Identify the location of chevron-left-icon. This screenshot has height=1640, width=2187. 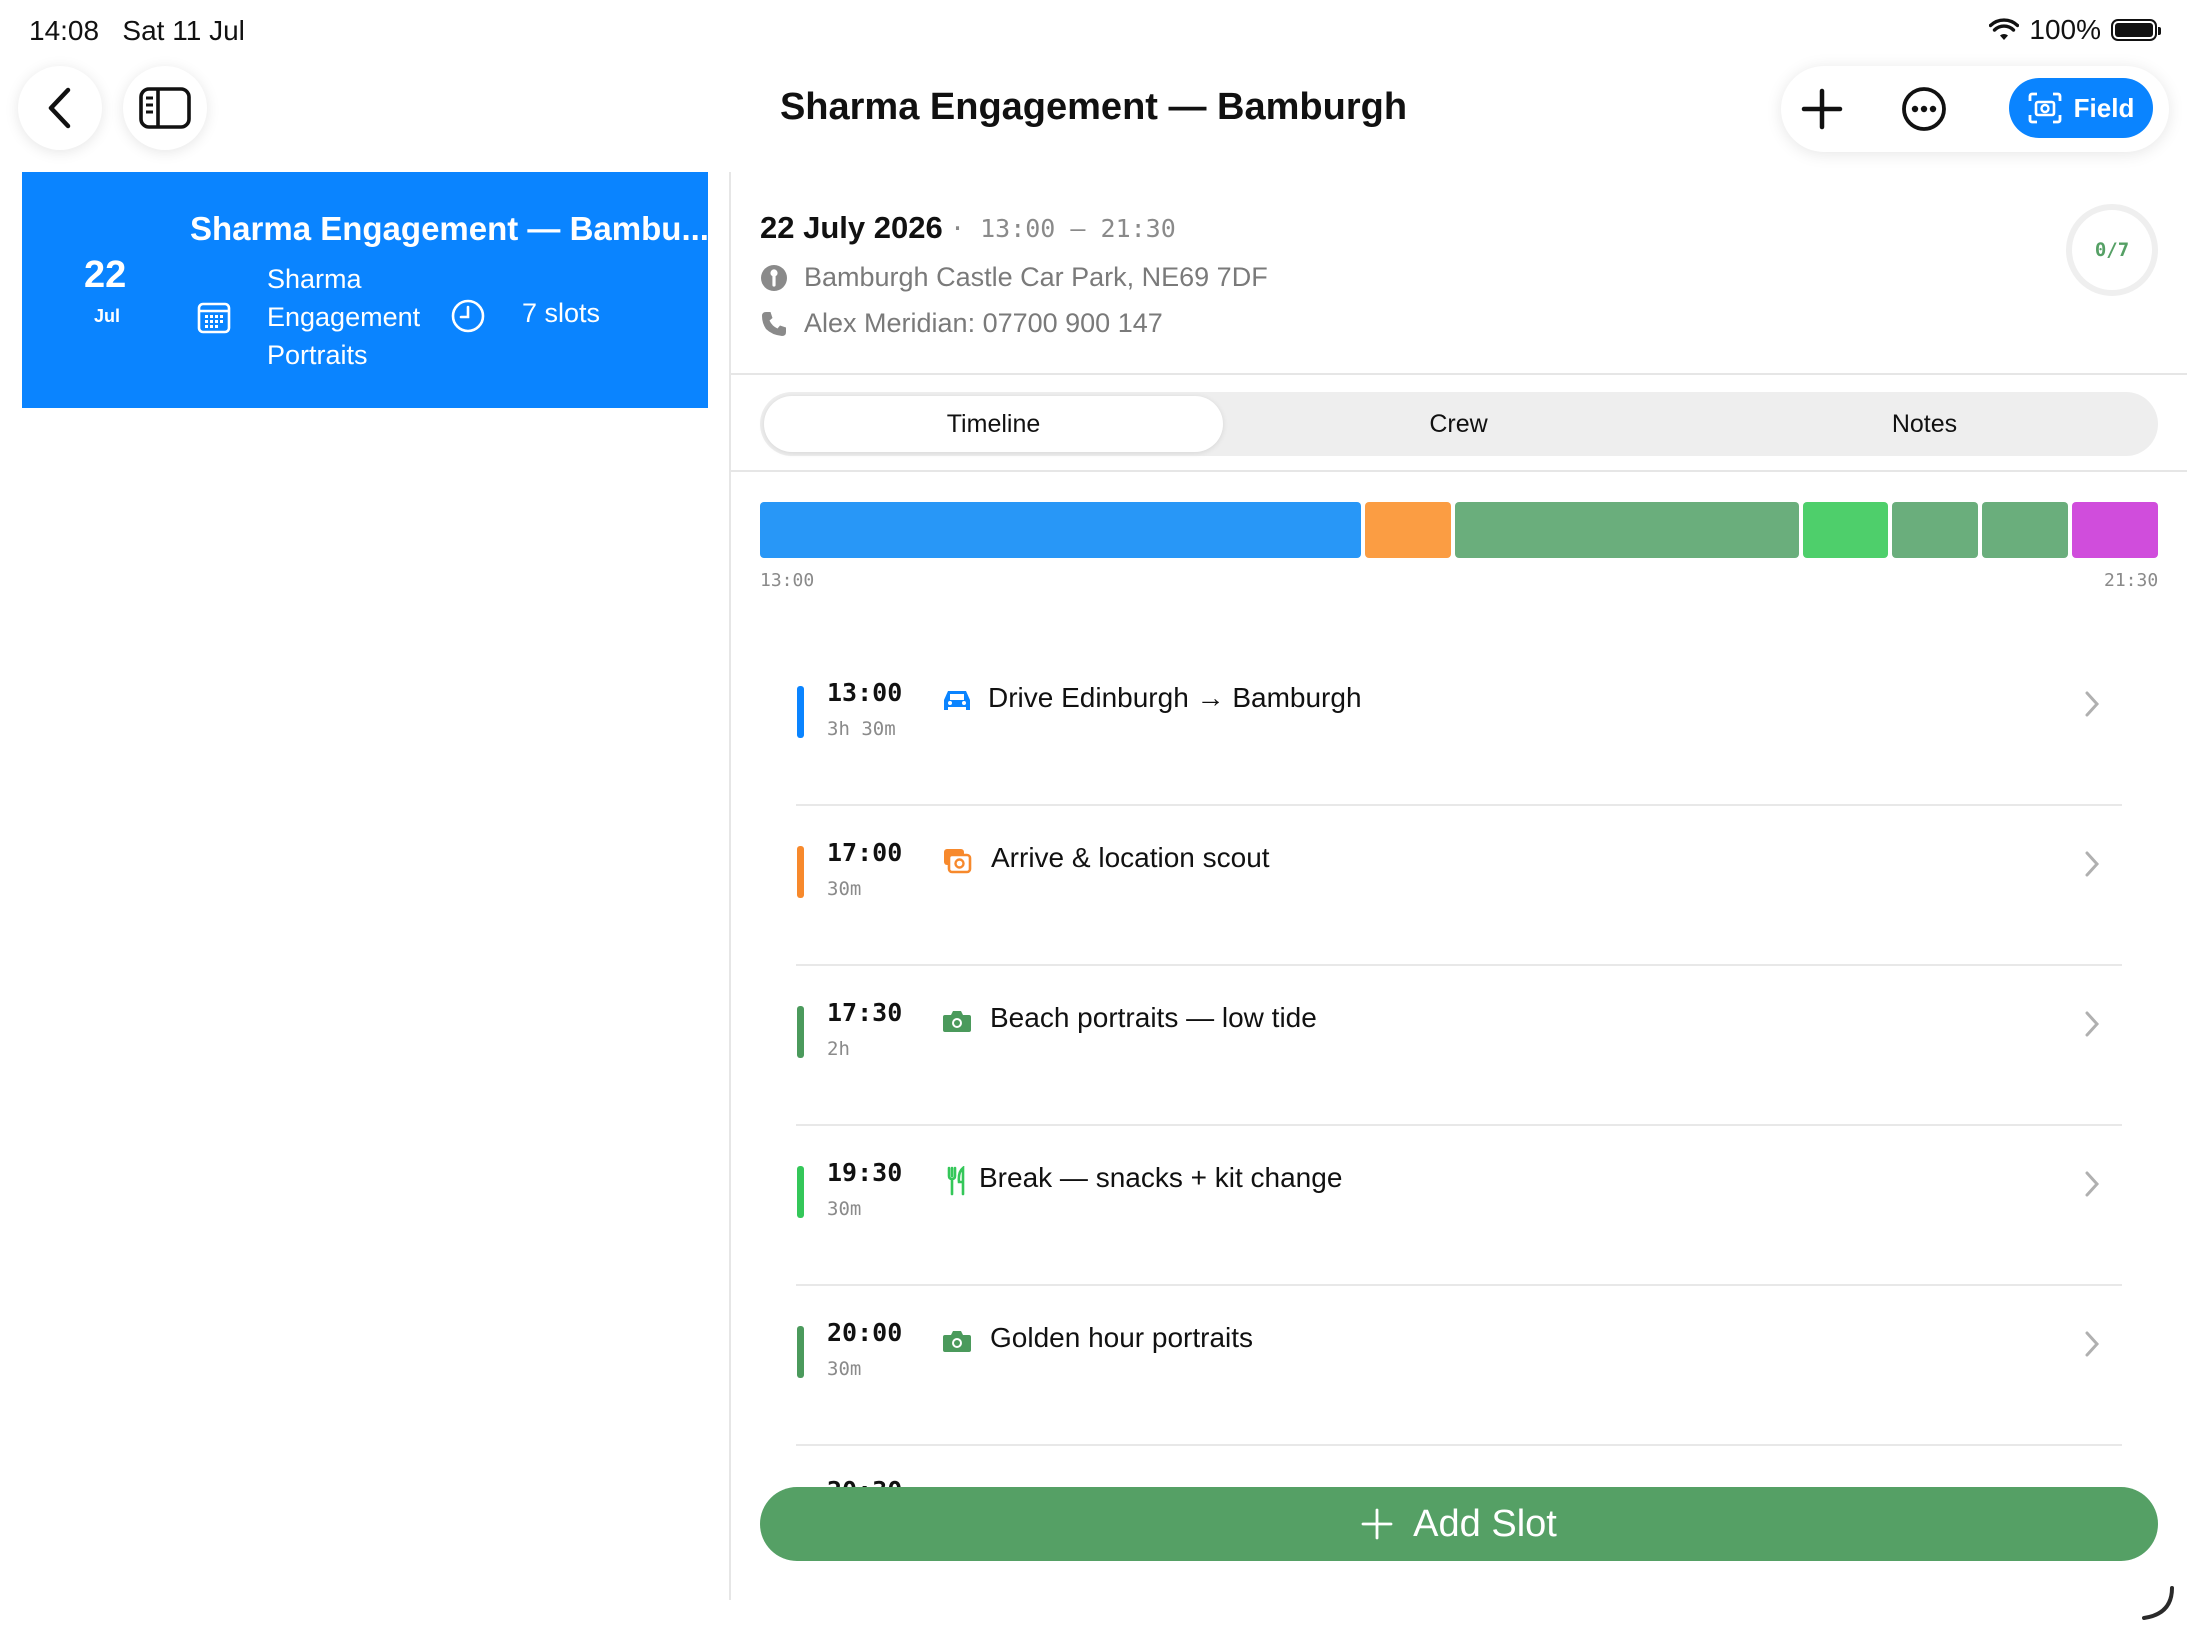
(59, 108).